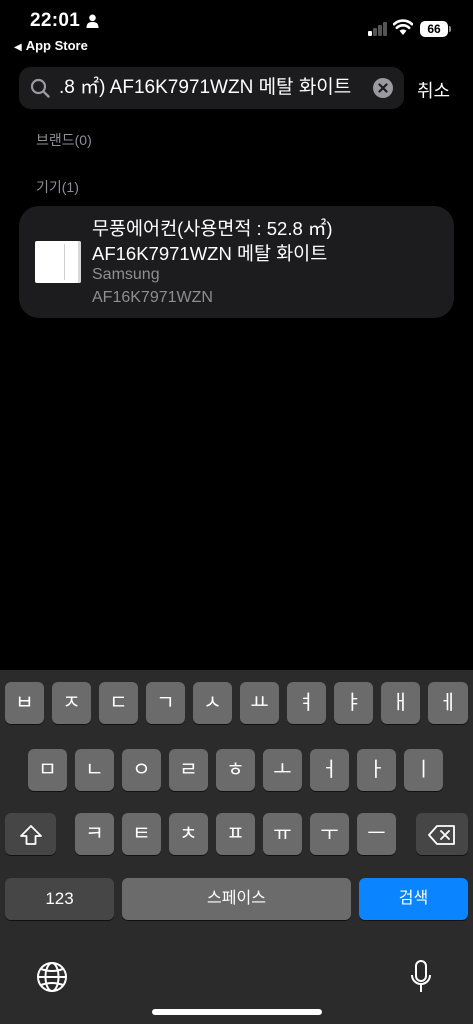 This screenshot has width=473, height=1024. Describe the element at coordinates (118, 703) in the screenshot. I see `key: ㄷ` at that location.